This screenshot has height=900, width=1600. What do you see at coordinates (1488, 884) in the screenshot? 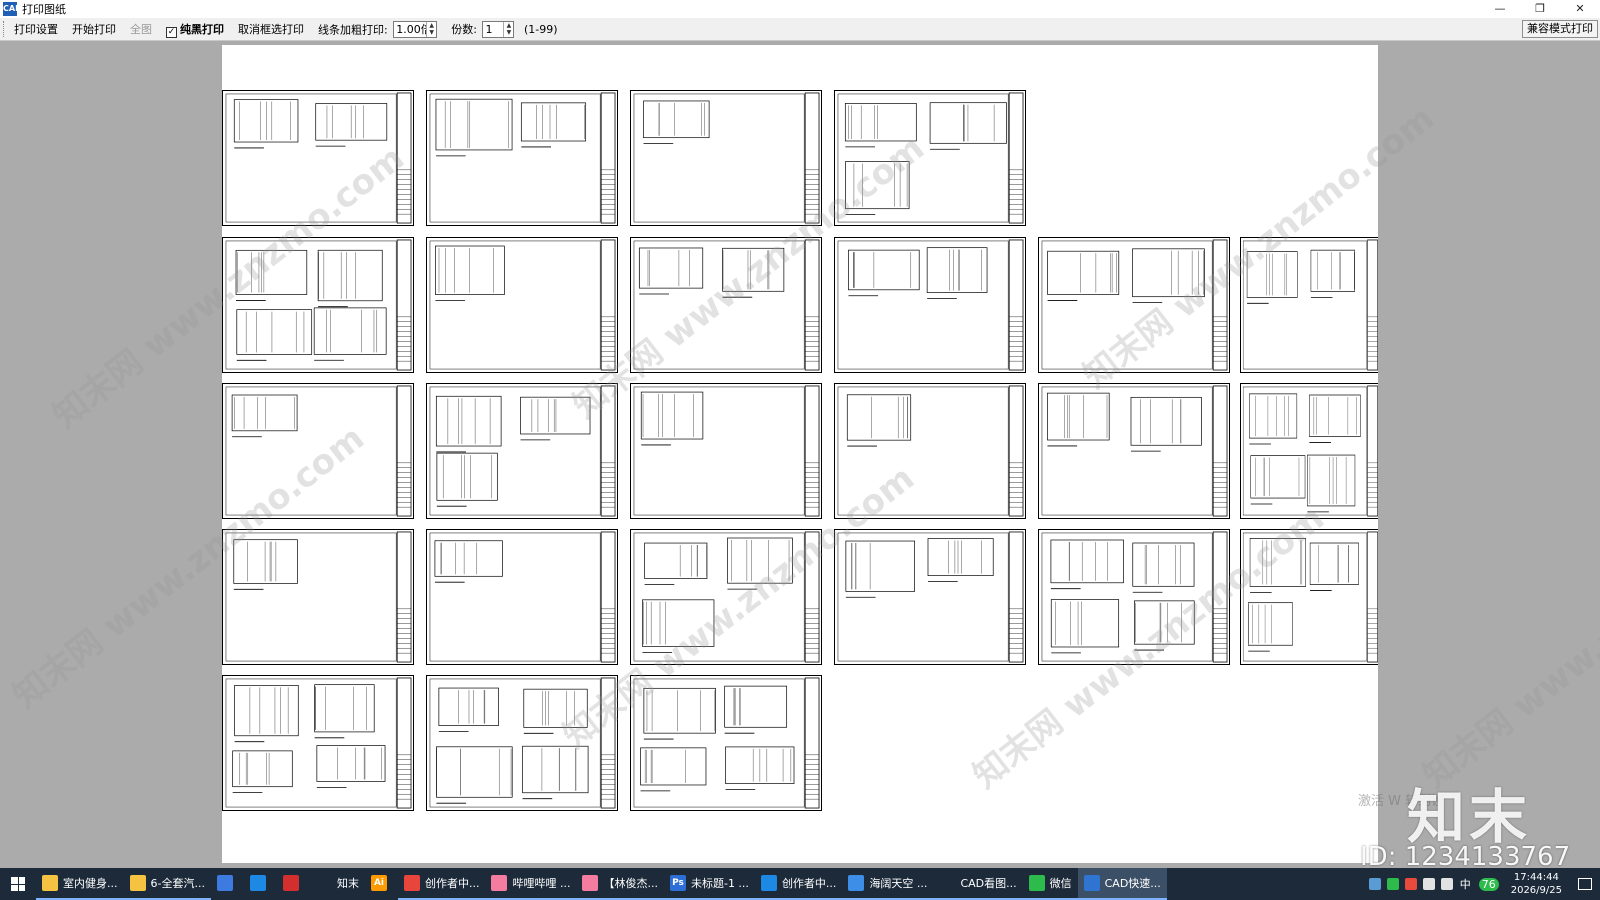
I see `notification-badge: 76` at bounding box center [1488, 884].